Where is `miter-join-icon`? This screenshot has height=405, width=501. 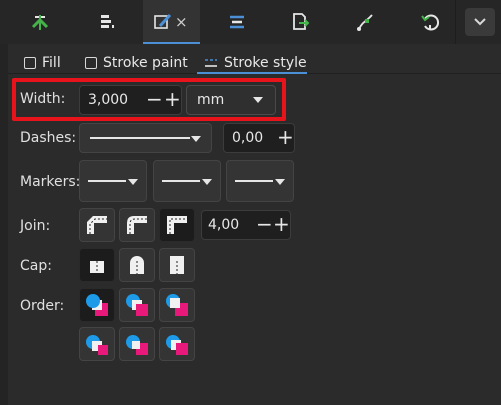 miter-join-icon is located at coordinates (177, 225).